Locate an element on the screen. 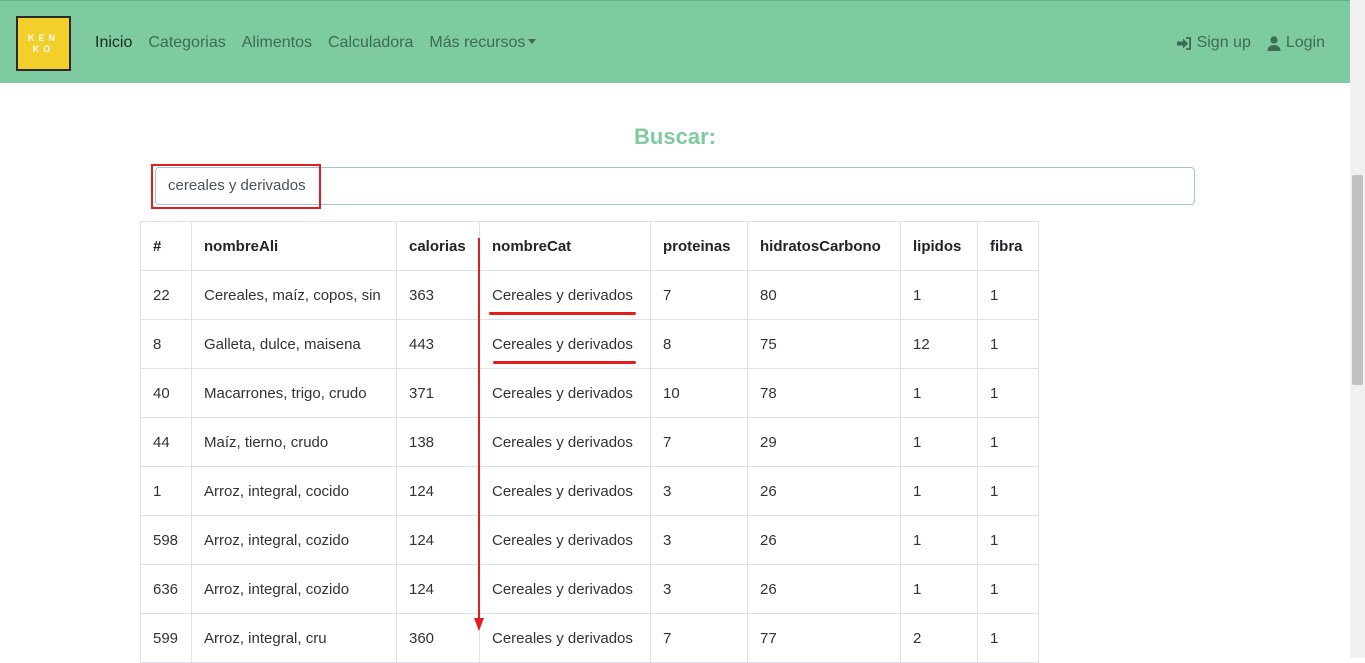 This screenshot has width=1365, height=663. cell-proteinas: 10 is located at coordinates (699, 393).